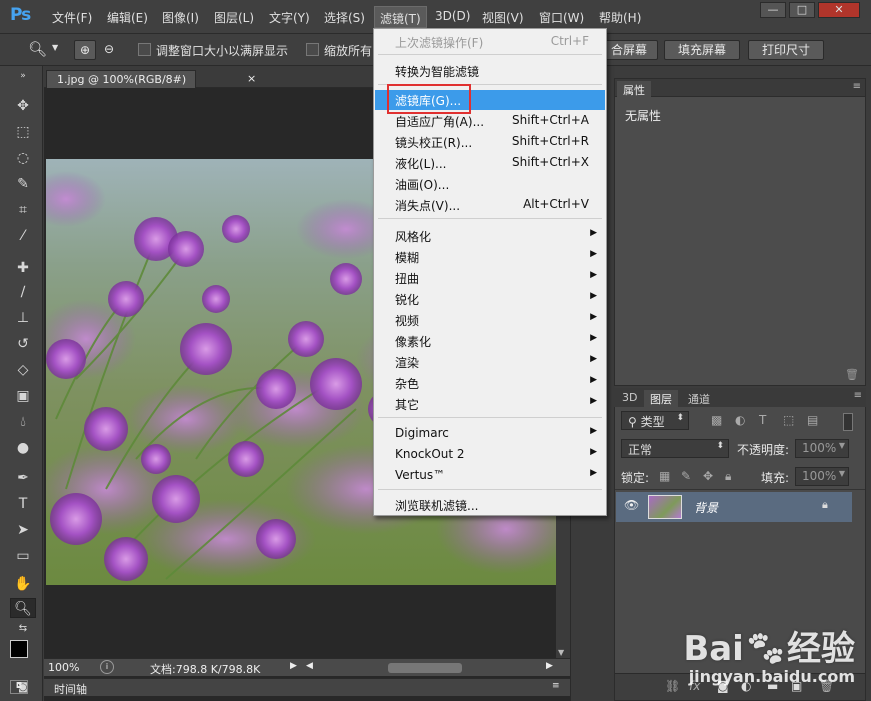 This screenshot has height=701, width=871. Describe the element at coordinates (675, 448) in the screenshot. I see `blend-mode-select: 正常 ⬍` at that location.